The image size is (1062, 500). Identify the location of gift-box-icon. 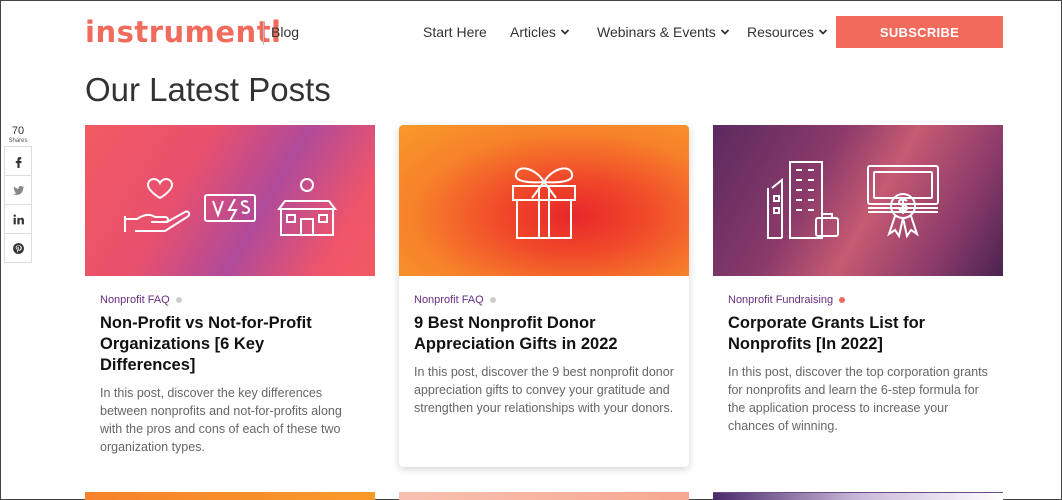
(544, 202).